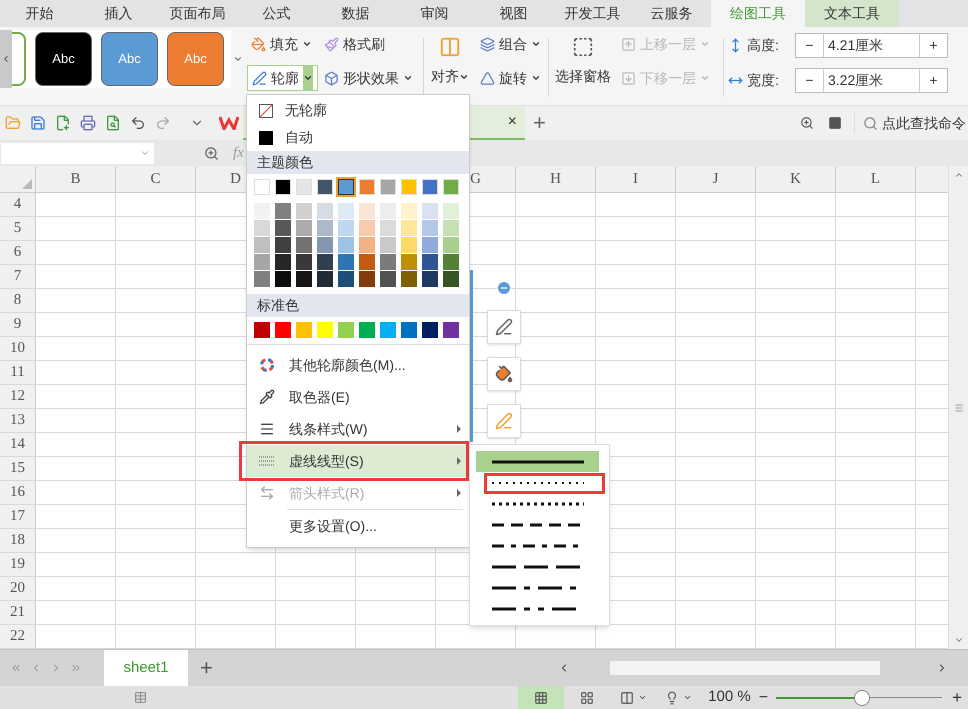  I want to click on zoom-formula-icon, so click(211, 153).